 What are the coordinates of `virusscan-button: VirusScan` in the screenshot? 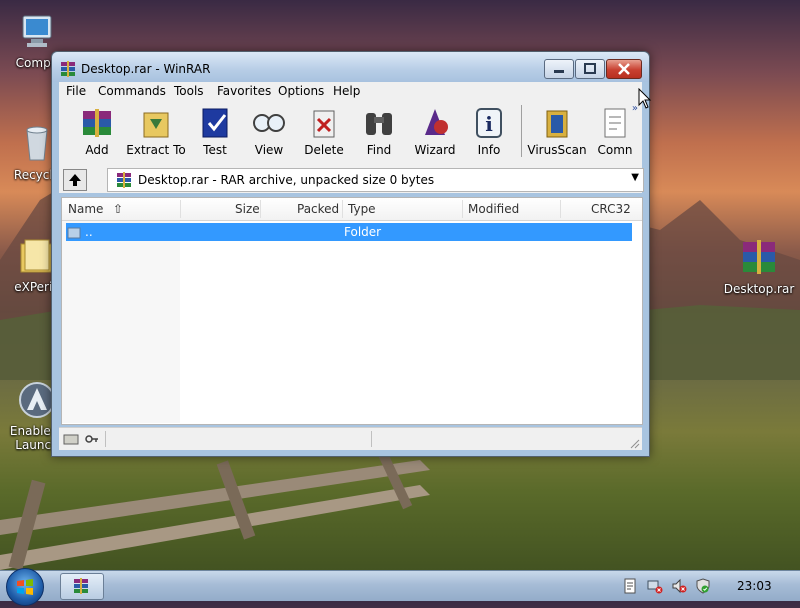 It's located at (557, 131).